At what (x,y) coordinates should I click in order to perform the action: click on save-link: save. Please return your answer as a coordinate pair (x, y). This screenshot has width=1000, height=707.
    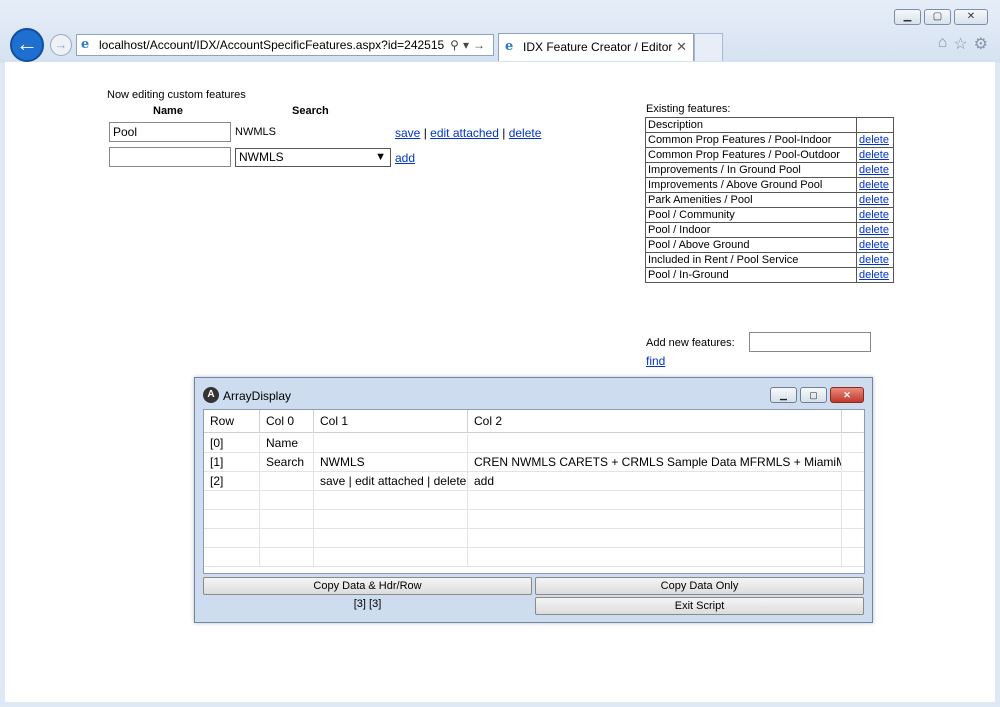
    Looking at the image, I should click on (407, 133).